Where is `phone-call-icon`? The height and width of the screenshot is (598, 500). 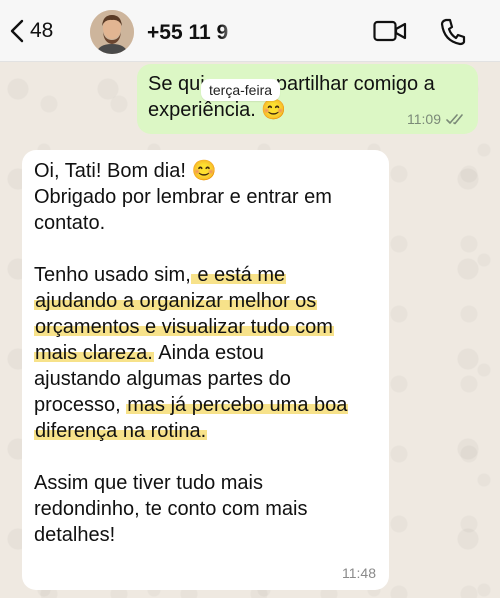 phone-call-icon is located at coordinates (453, 32).